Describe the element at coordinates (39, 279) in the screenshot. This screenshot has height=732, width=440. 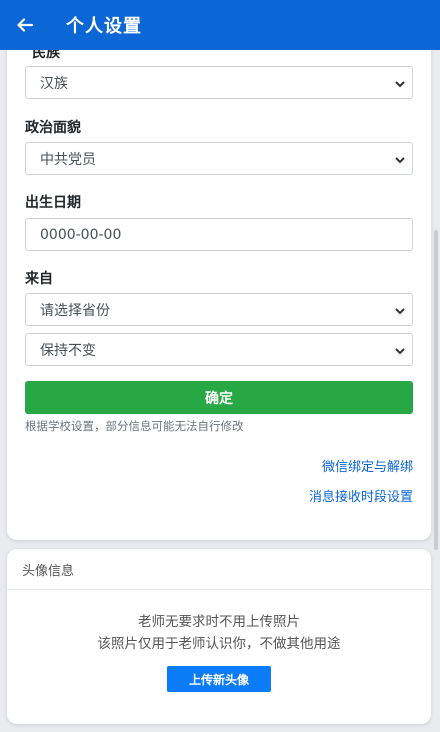
I see `origin-label: 来自` at that location.